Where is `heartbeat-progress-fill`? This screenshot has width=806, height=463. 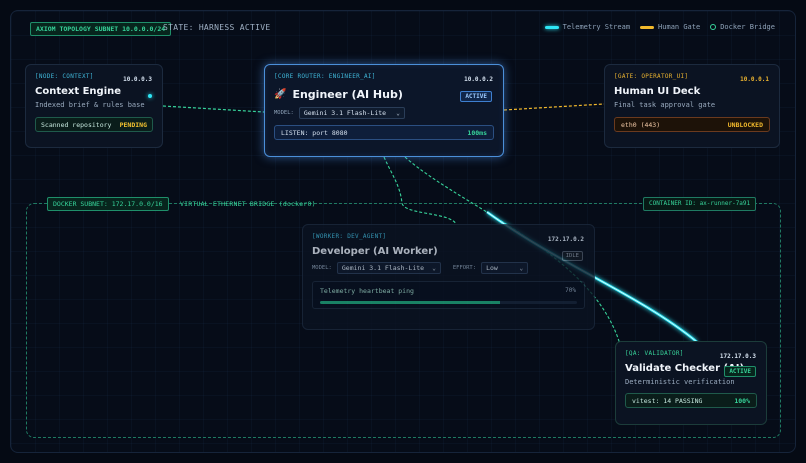
heartbeat-progress-fill is located at coordinates (410, 302).